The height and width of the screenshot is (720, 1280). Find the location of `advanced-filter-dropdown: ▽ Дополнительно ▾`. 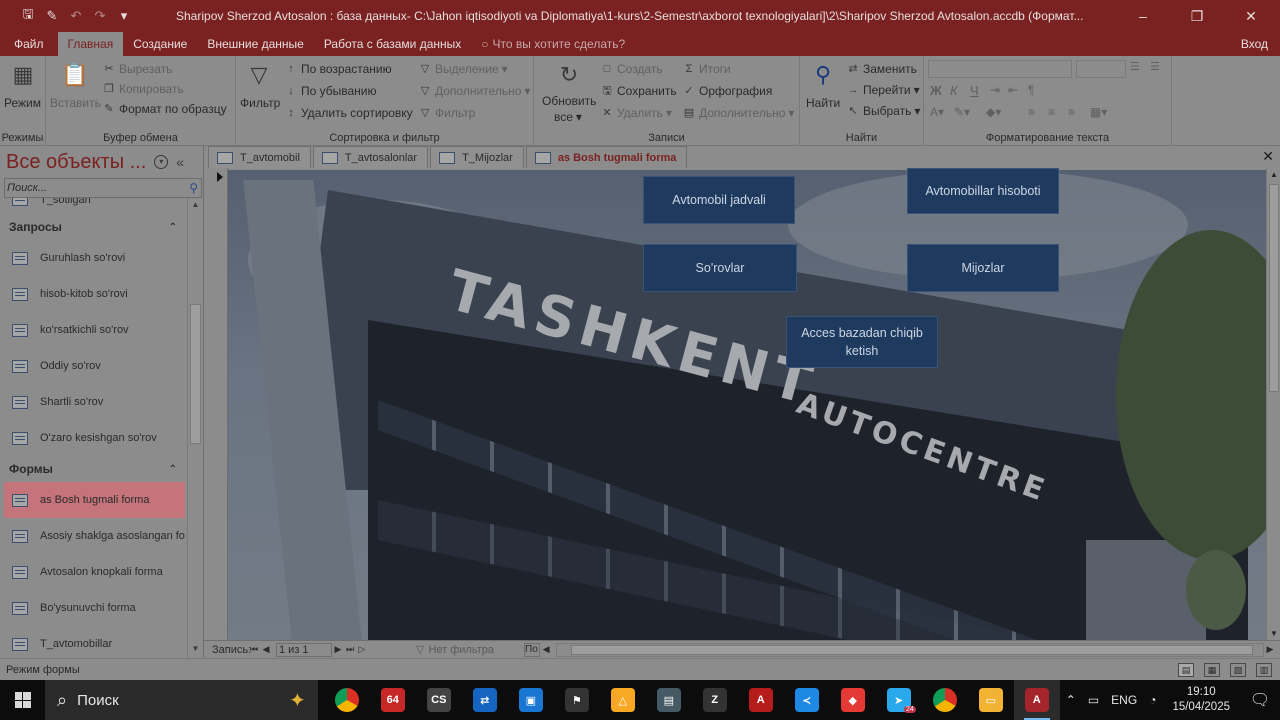

advanced-filter-dropdown: ▽ Дополнительно ▾ is located at coordinates (474, 91).